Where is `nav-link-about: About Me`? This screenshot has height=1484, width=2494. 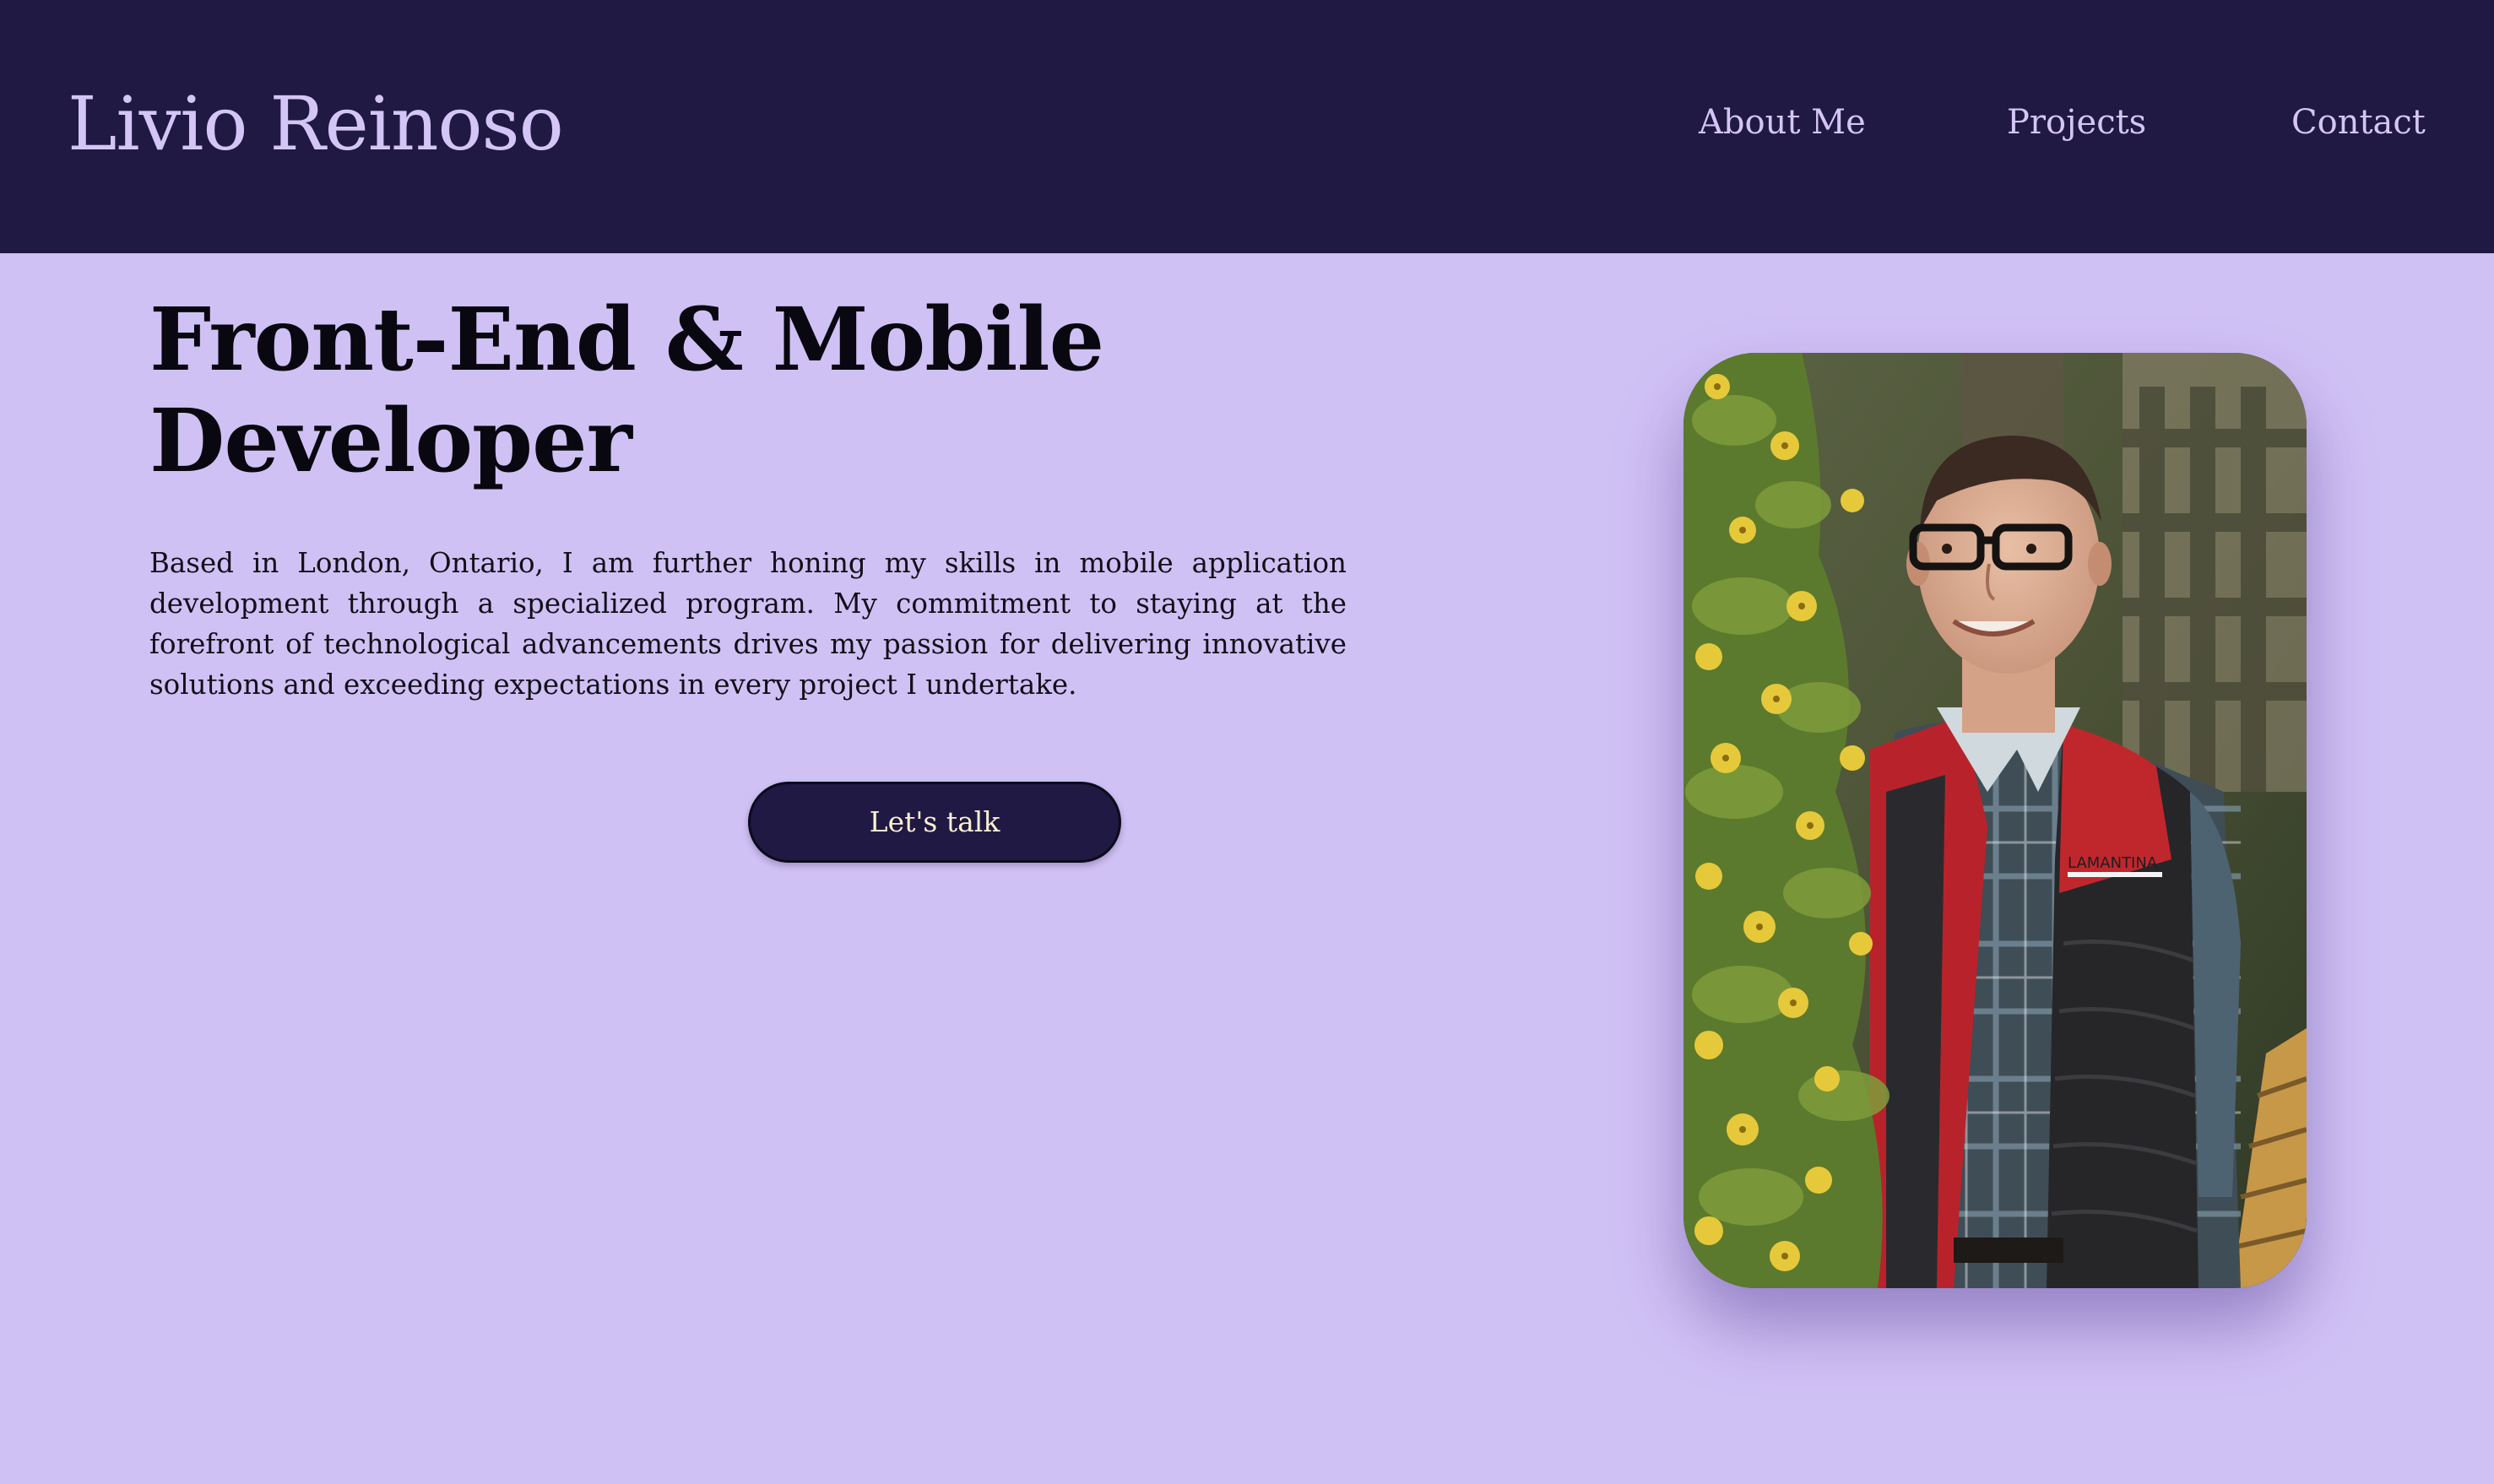 nav-link-about: About Me is located at coordinates (1782, 122).